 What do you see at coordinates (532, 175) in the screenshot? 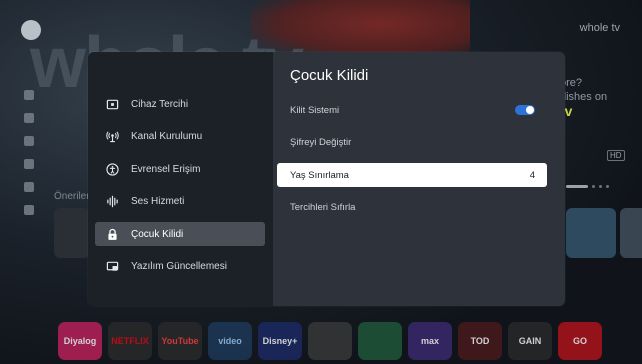
I see `age-restriction-value: 4` at bounding box center [532, 175].